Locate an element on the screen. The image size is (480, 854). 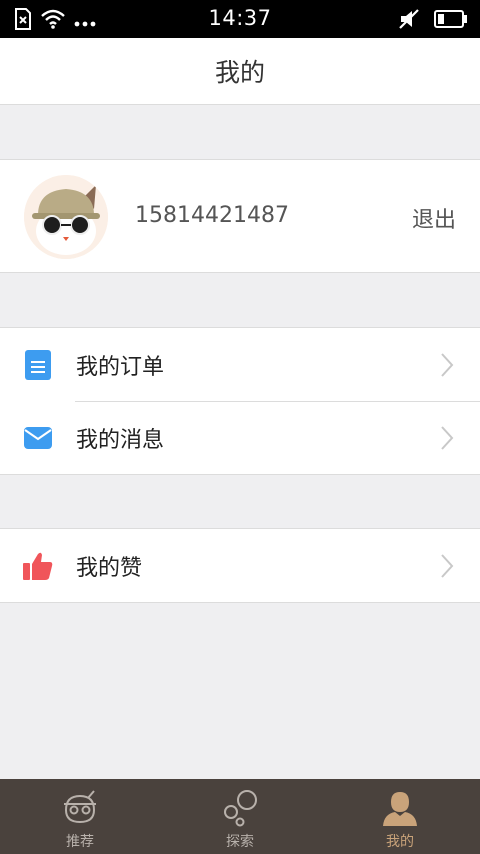
status-bar: 14:37 is located at coordinates (240, 19).